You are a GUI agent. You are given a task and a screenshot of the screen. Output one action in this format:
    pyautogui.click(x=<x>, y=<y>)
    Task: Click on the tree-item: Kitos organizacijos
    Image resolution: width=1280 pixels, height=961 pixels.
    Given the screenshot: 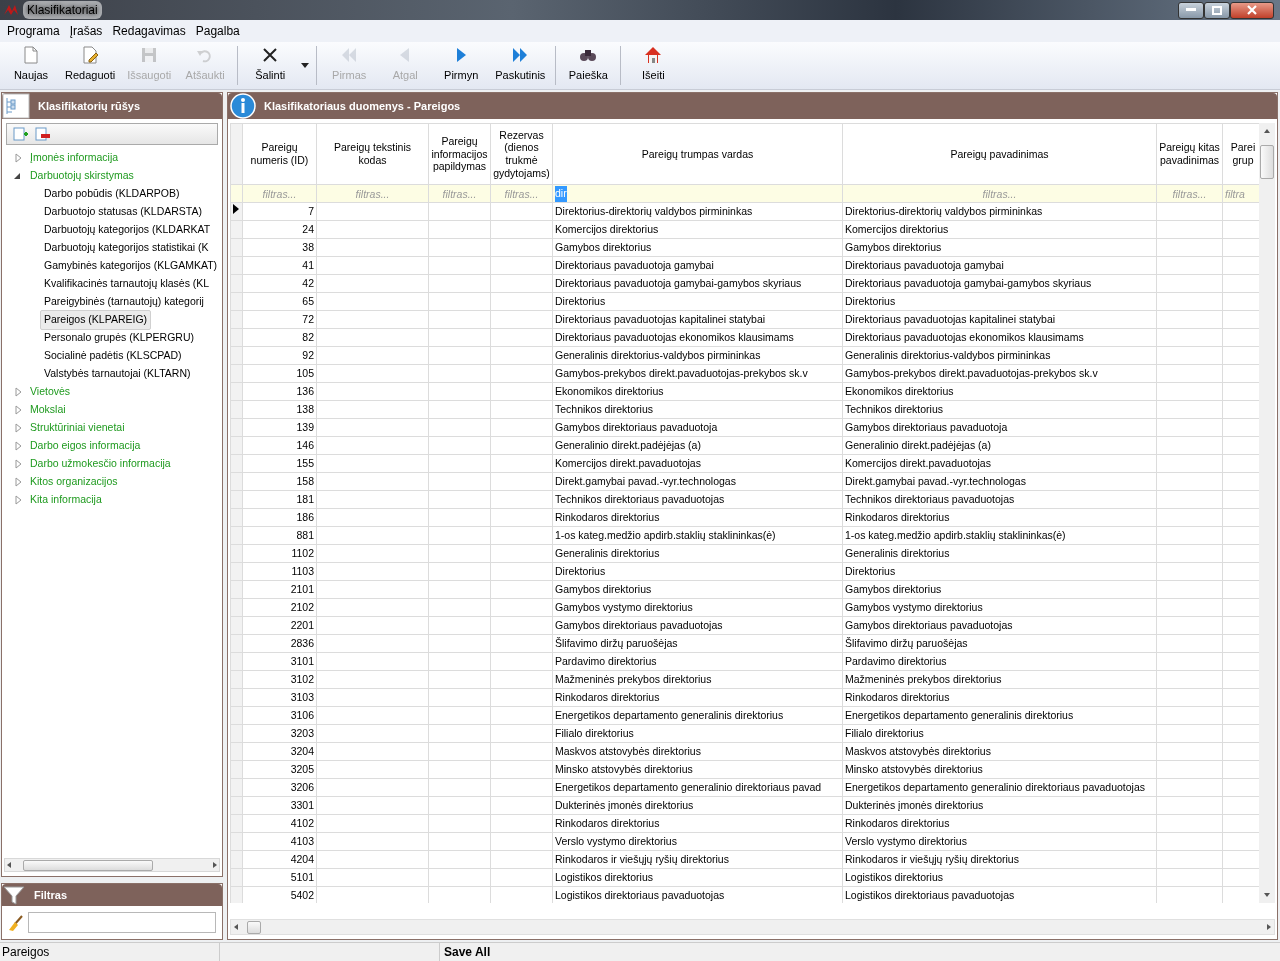 What is the action you would take?
    pyautogui.click(x=74, y=482)
    